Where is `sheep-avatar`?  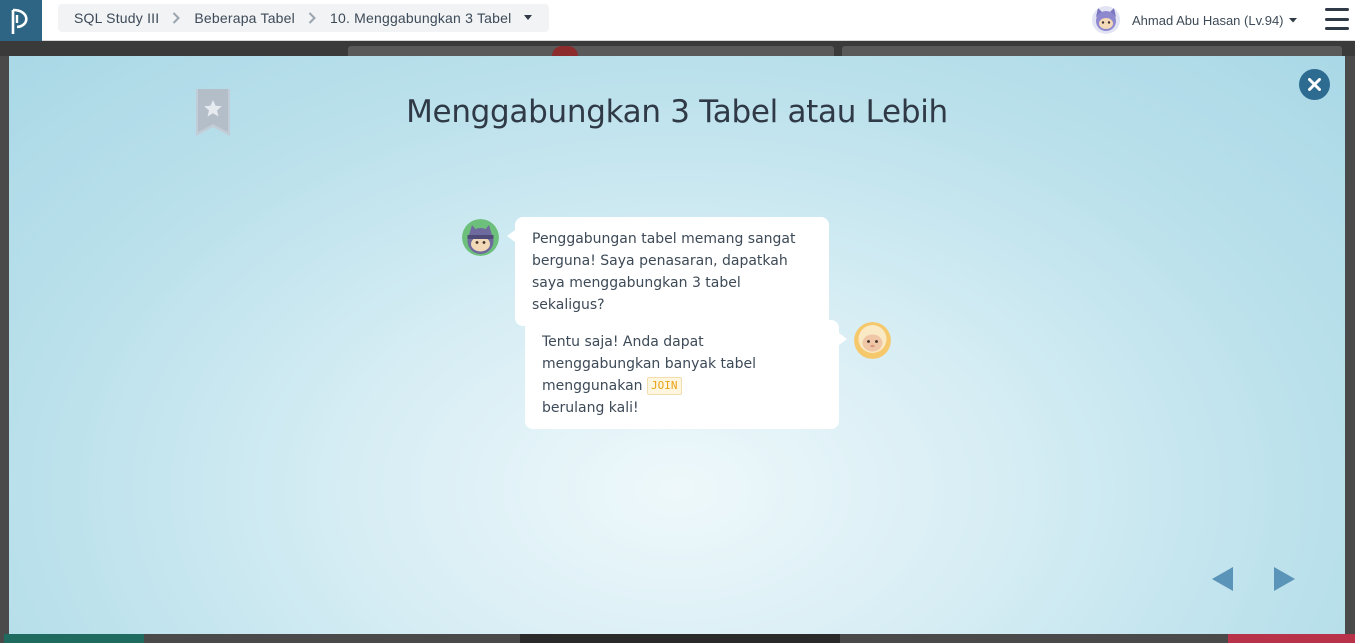
sheep-avatar is located at coordinates (872, 340).